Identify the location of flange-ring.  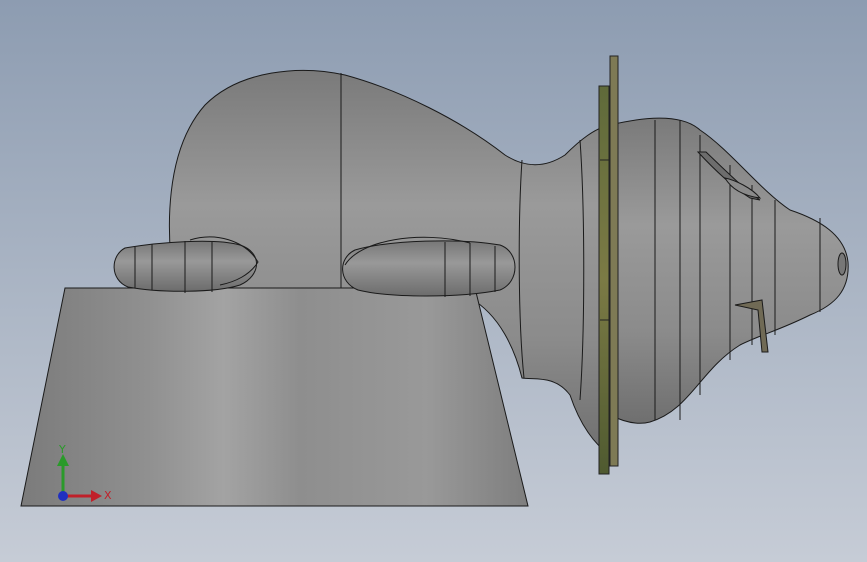
(614, 261).